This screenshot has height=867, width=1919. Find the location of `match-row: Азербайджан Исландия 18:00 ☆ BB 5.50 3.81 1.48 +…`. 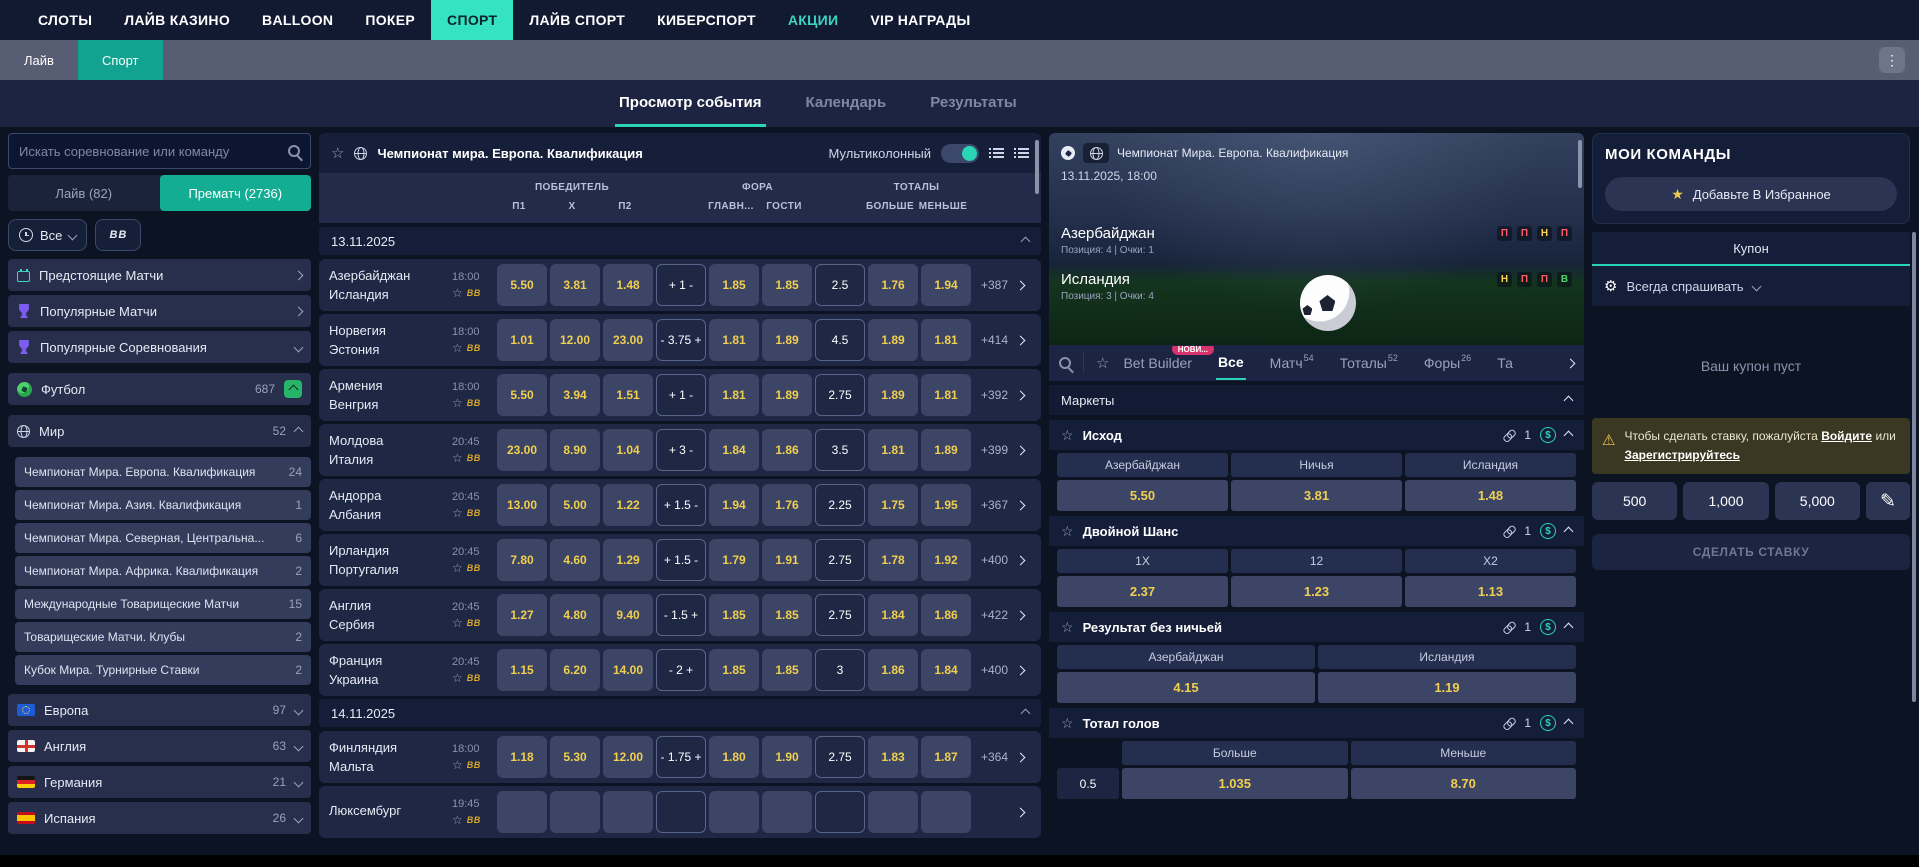

match-row: Азербайджан Исландия 18:00 ☆ BB 5.50 3.81 1.48 +… is located at coordinates (680, 285).